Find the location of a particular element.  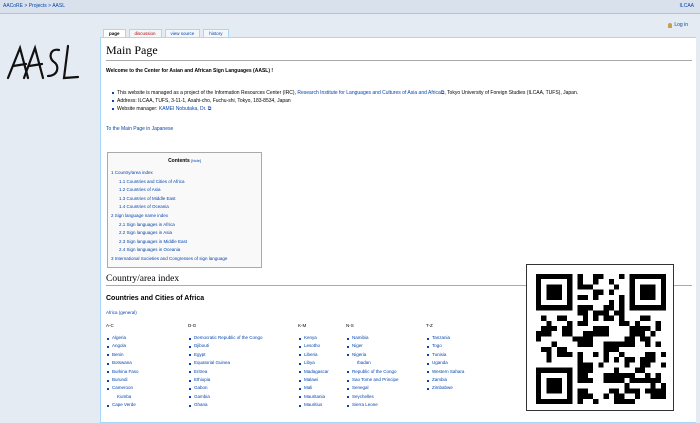

country-link: Gambia is located at coordinates (225, 397).